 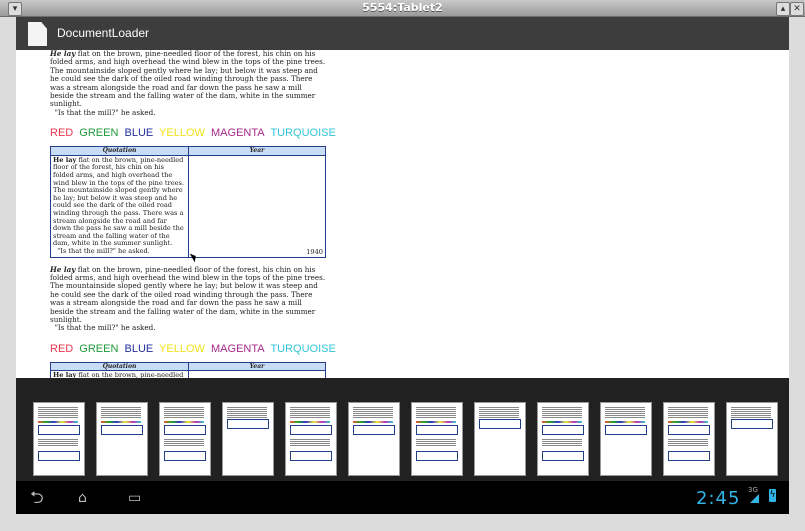 I want to click on window-menu-icon: ▾, so click(x=15, y=9).